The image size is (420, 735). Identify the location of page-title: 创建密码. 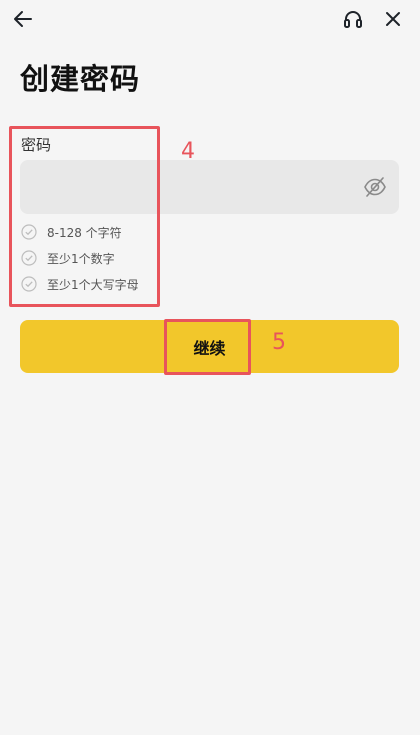
(80, 79).